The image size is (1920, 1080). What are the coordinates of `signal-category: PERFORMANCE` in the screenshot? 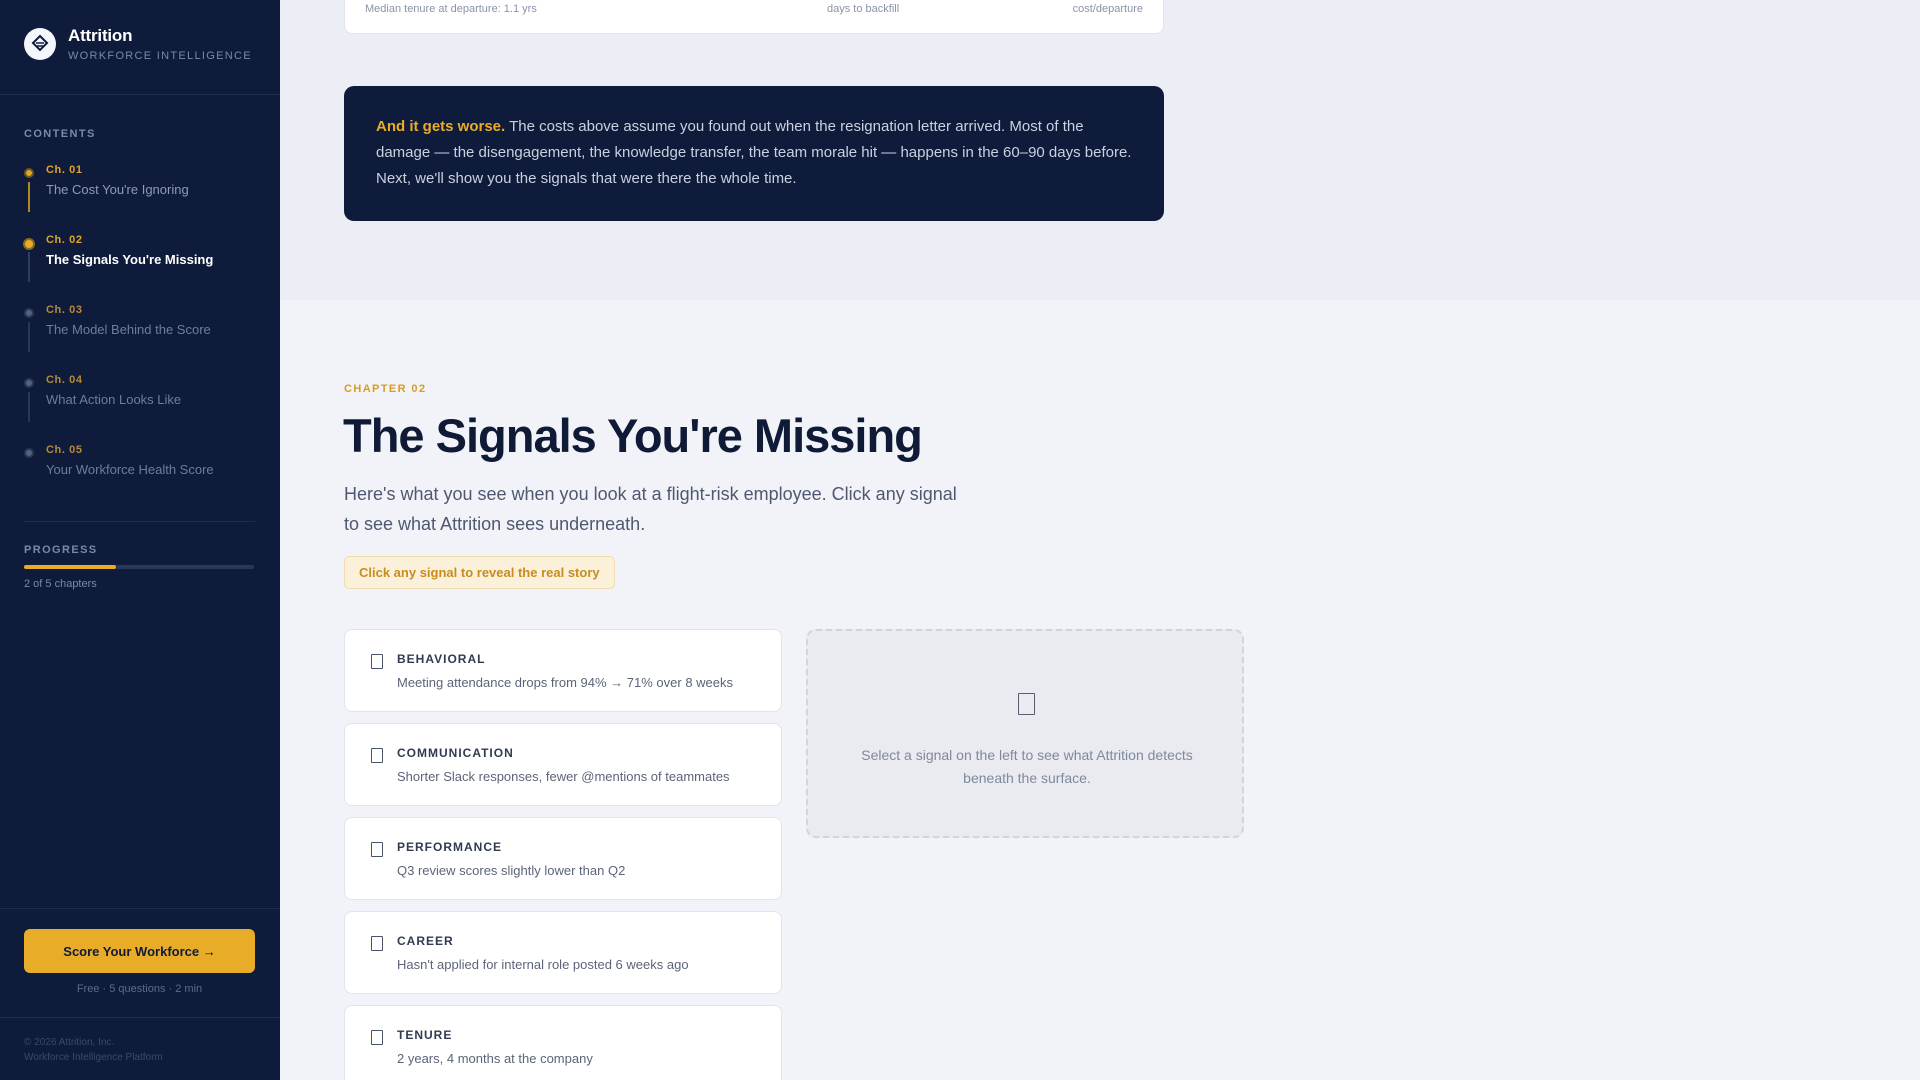 It's located at (450, 847).